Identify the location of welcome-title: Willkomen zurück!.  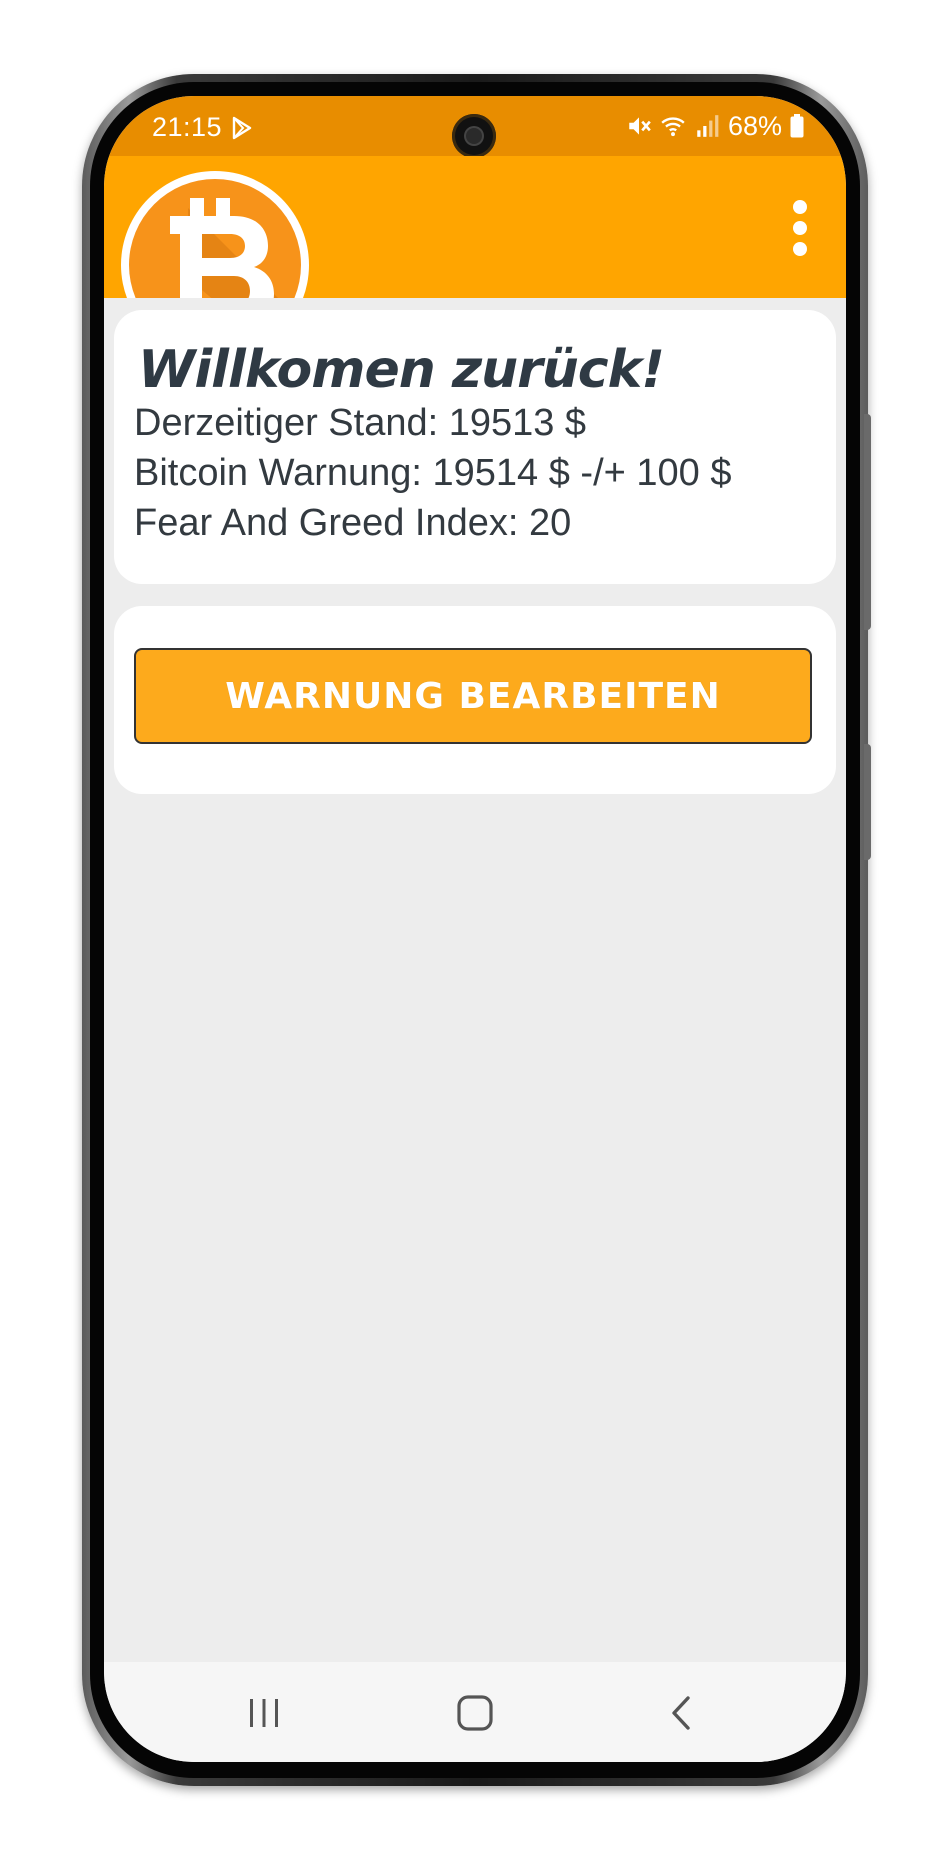
(401, 370).